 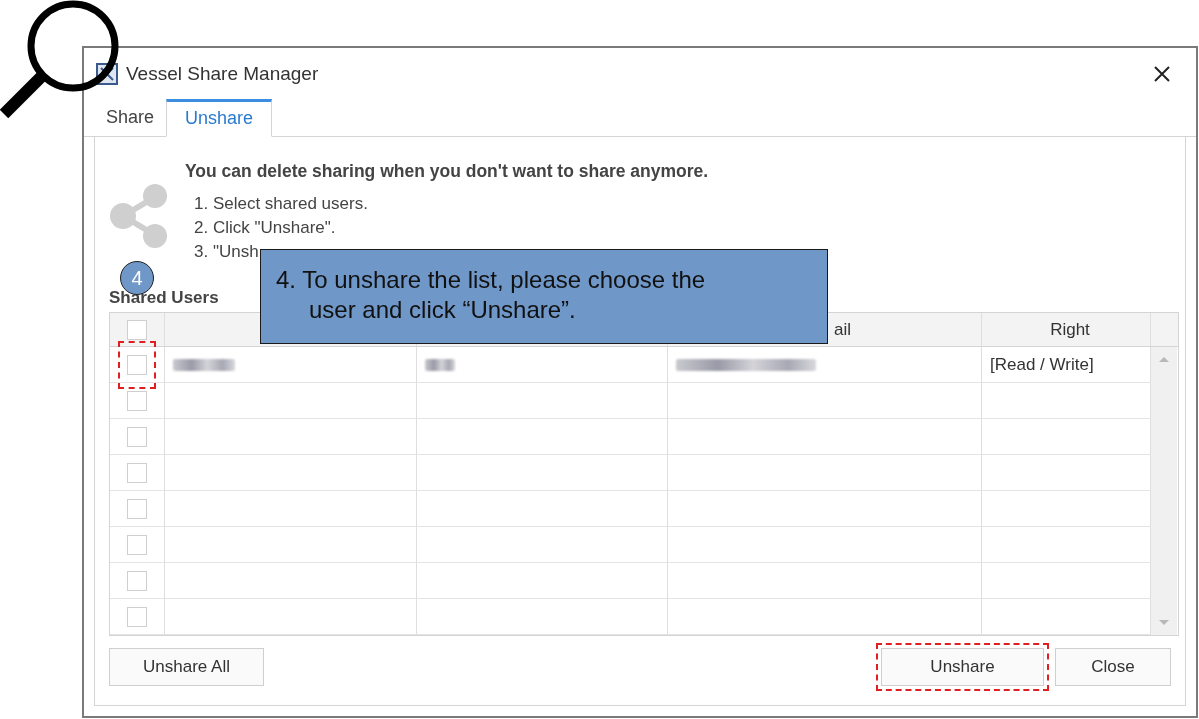 I want to click on scrollbar, so click(x=1164, y=491).